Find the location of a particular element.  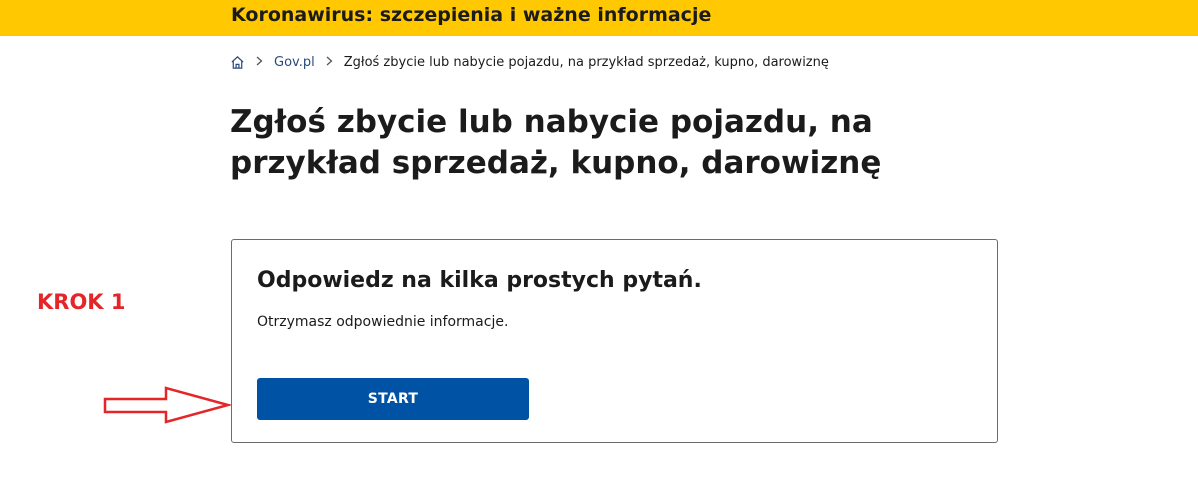

card-description: Otrzymasz odpowiednie informacje. is located at coordinates (383, 322).